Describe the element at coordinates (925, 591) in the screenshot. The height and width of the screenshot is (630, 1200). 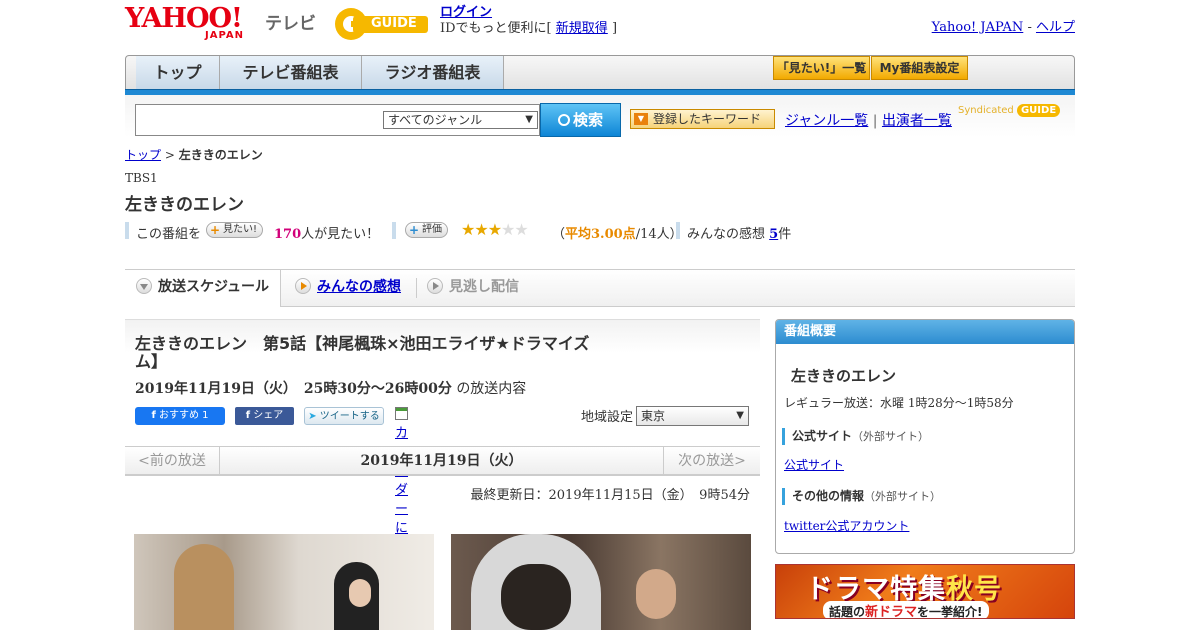
I see `drama-special-banner: ドラマ特集秋号 話題の新ドラマを一挙紹介!` at that location.